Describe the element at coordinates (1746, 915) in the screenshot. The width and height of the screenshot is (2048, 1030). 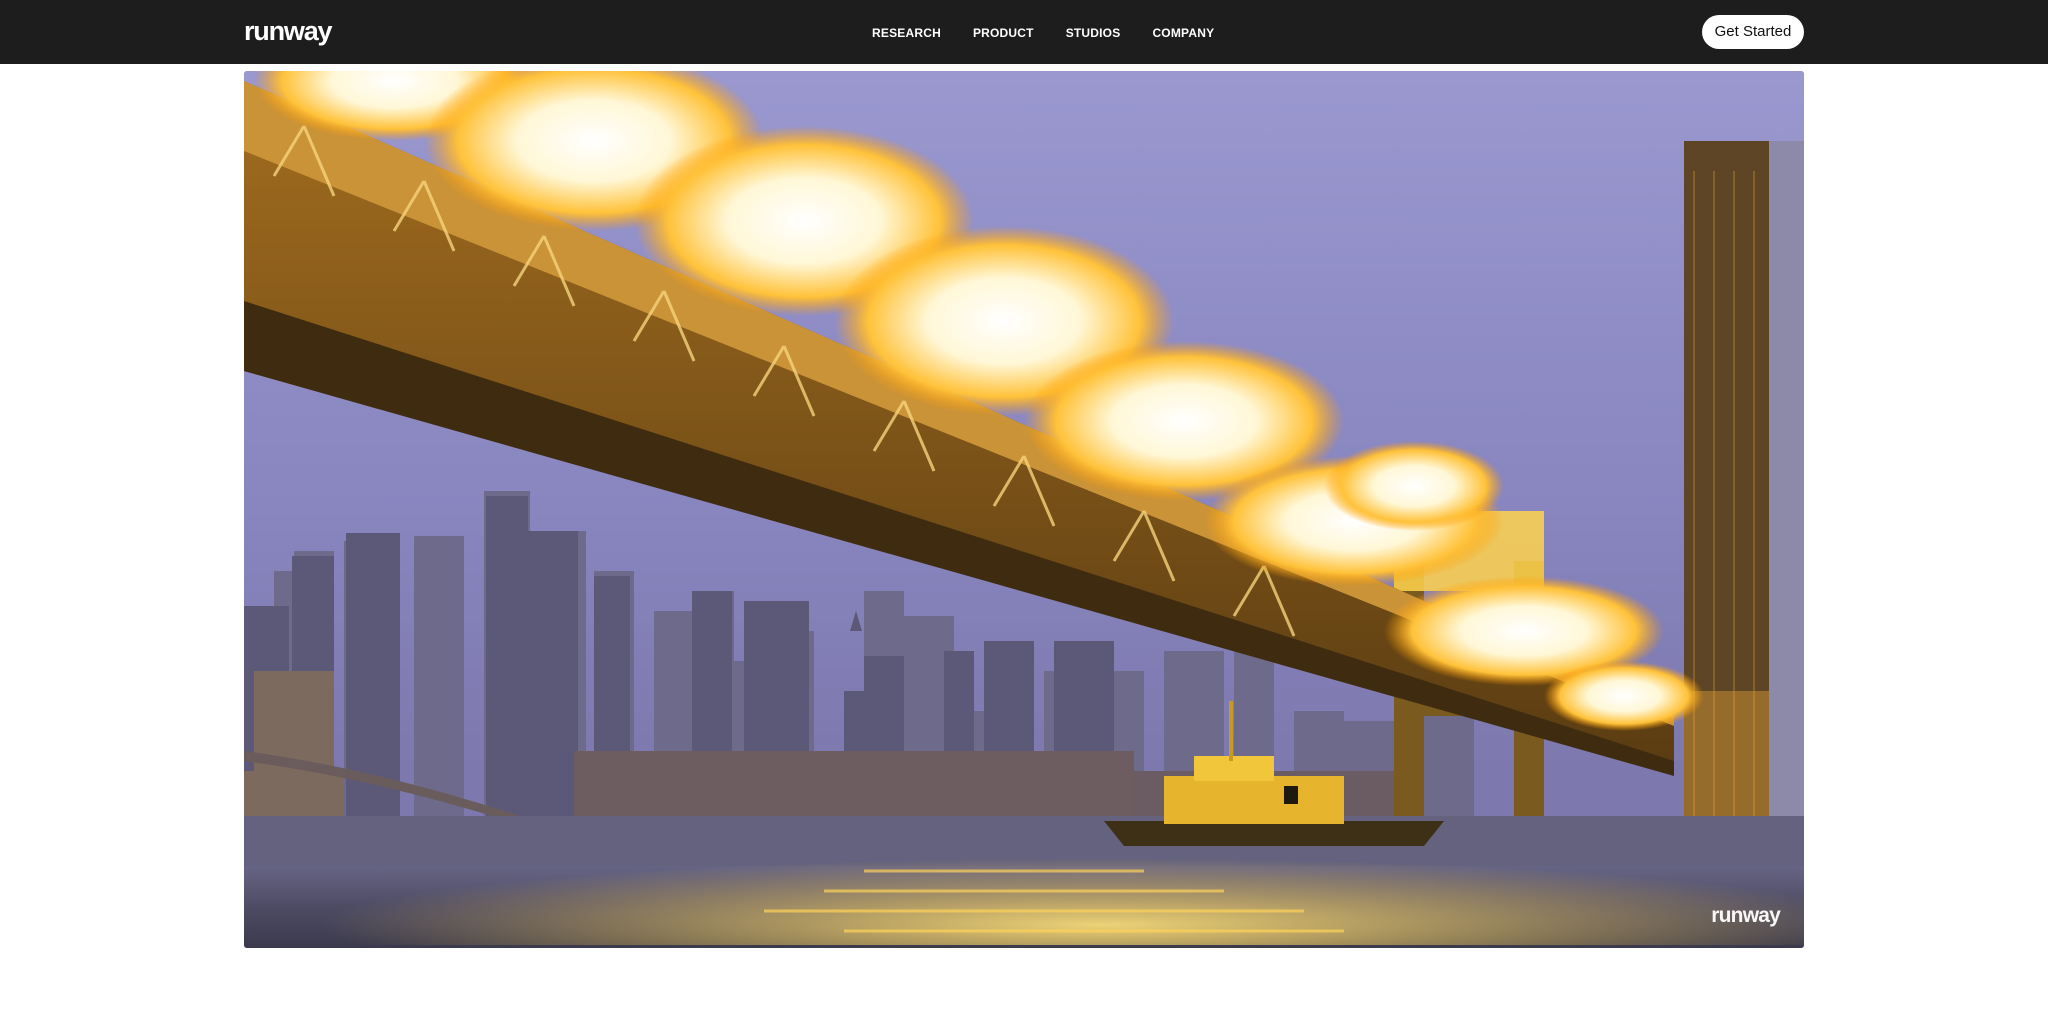
I see `runway-watermark: runway` at that location.